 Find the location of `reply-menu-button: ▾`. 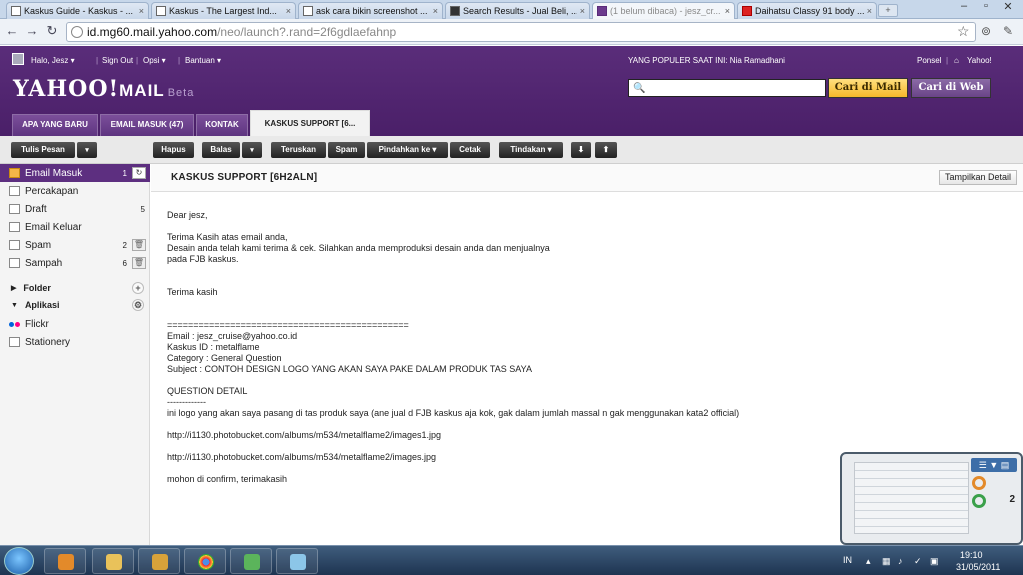

reply-menu-button: ▾ is located at coordinates (252, 150).